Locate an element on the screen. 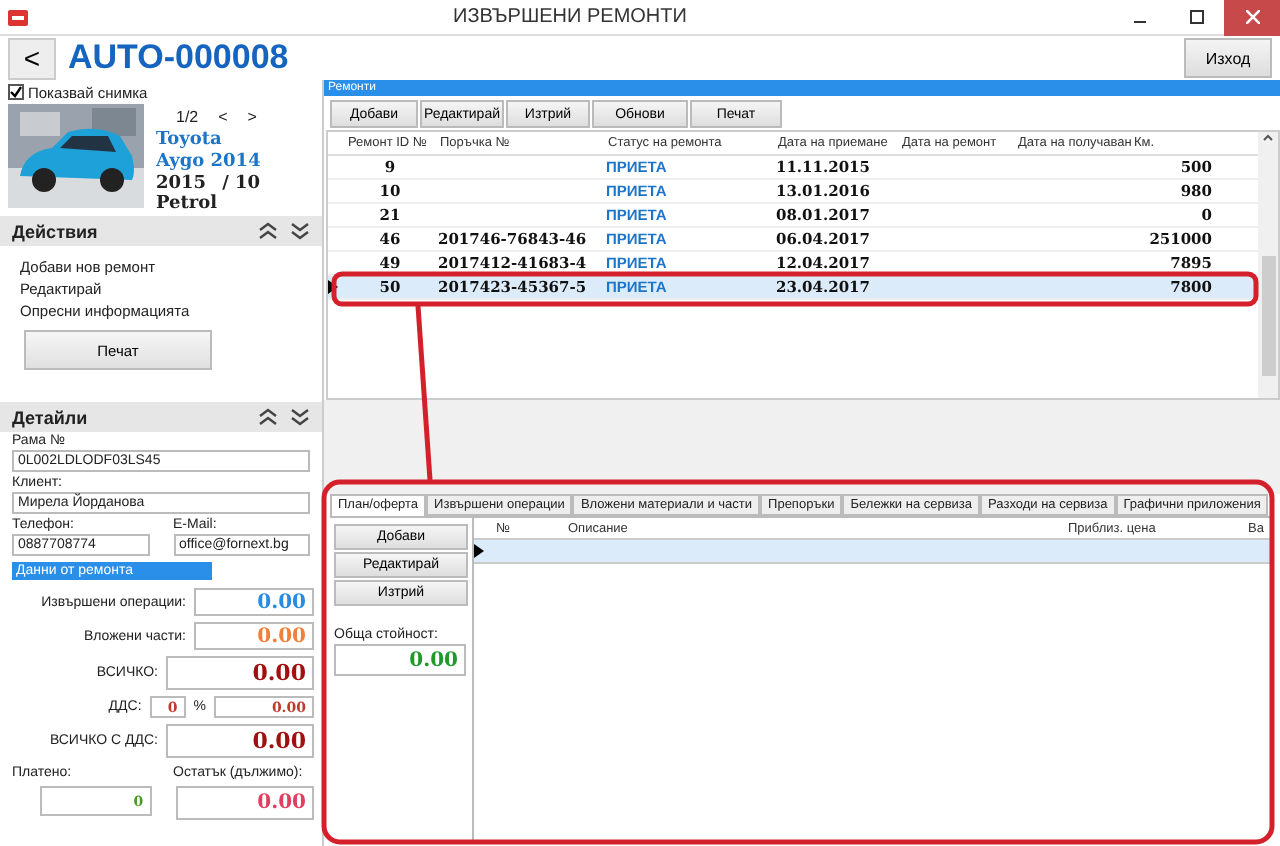 The image size is (1280, 846). next-photo-button: > is located at coordinates (252, 117).